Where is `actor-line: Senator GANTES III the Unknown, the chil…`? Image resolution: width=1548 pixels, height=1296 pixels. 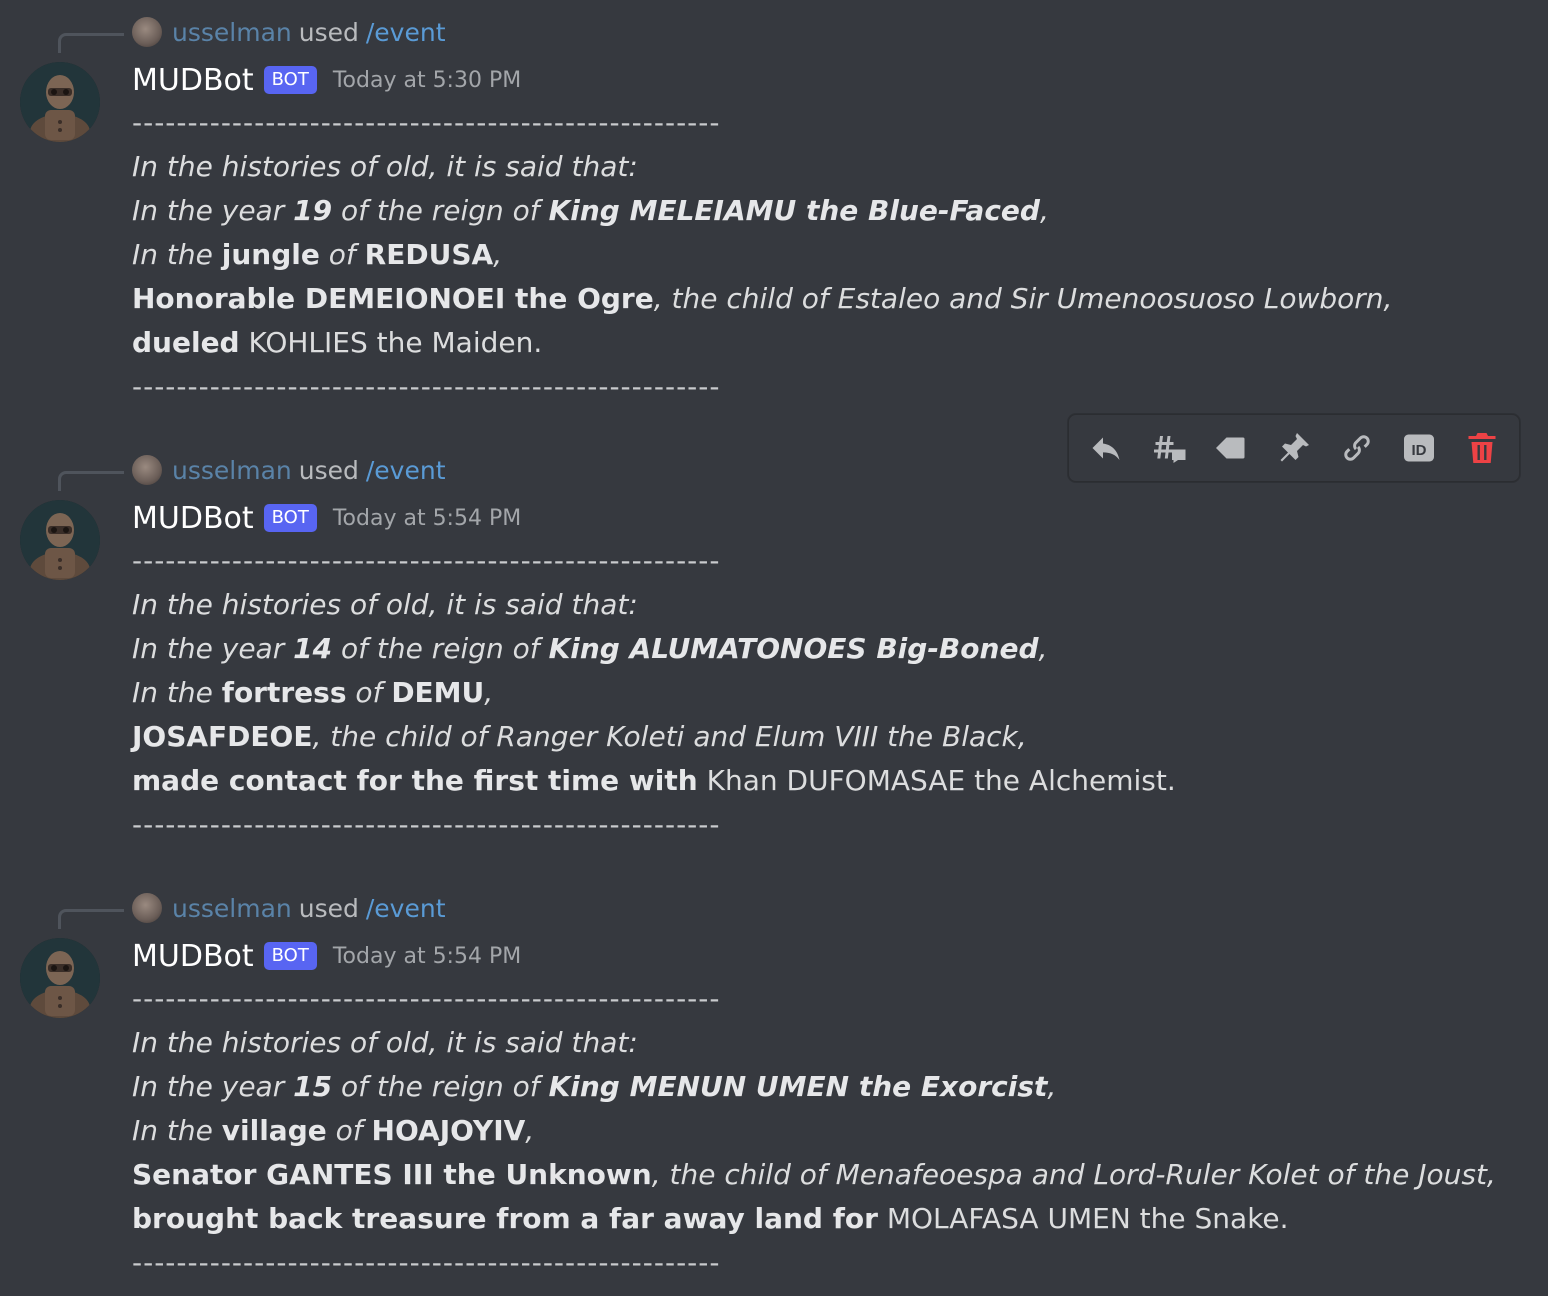 actor-line: Senator GANTES III the Unknown, the chil… is located at coordinates (822, 1175).